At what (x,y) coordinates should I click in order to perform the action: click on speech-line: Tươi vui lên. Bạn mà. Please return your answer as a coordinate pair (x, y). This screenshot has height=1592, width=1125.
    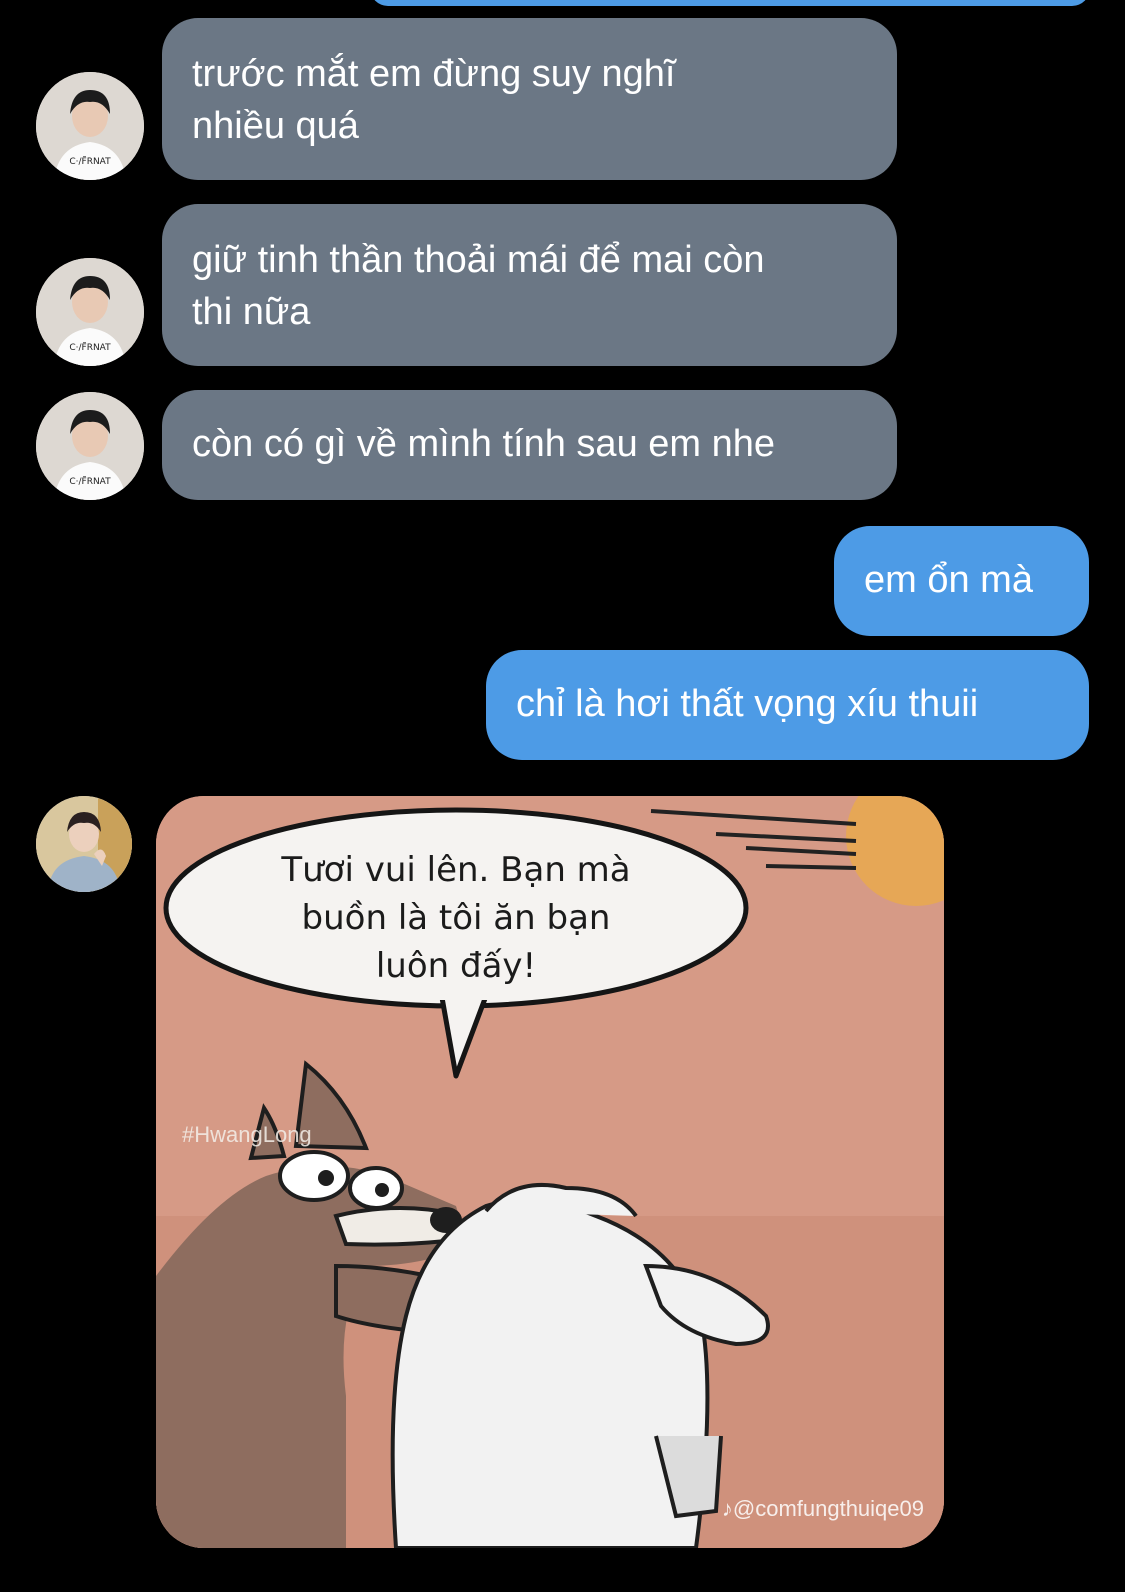
    Looking at the image, I should click on (456, 870).